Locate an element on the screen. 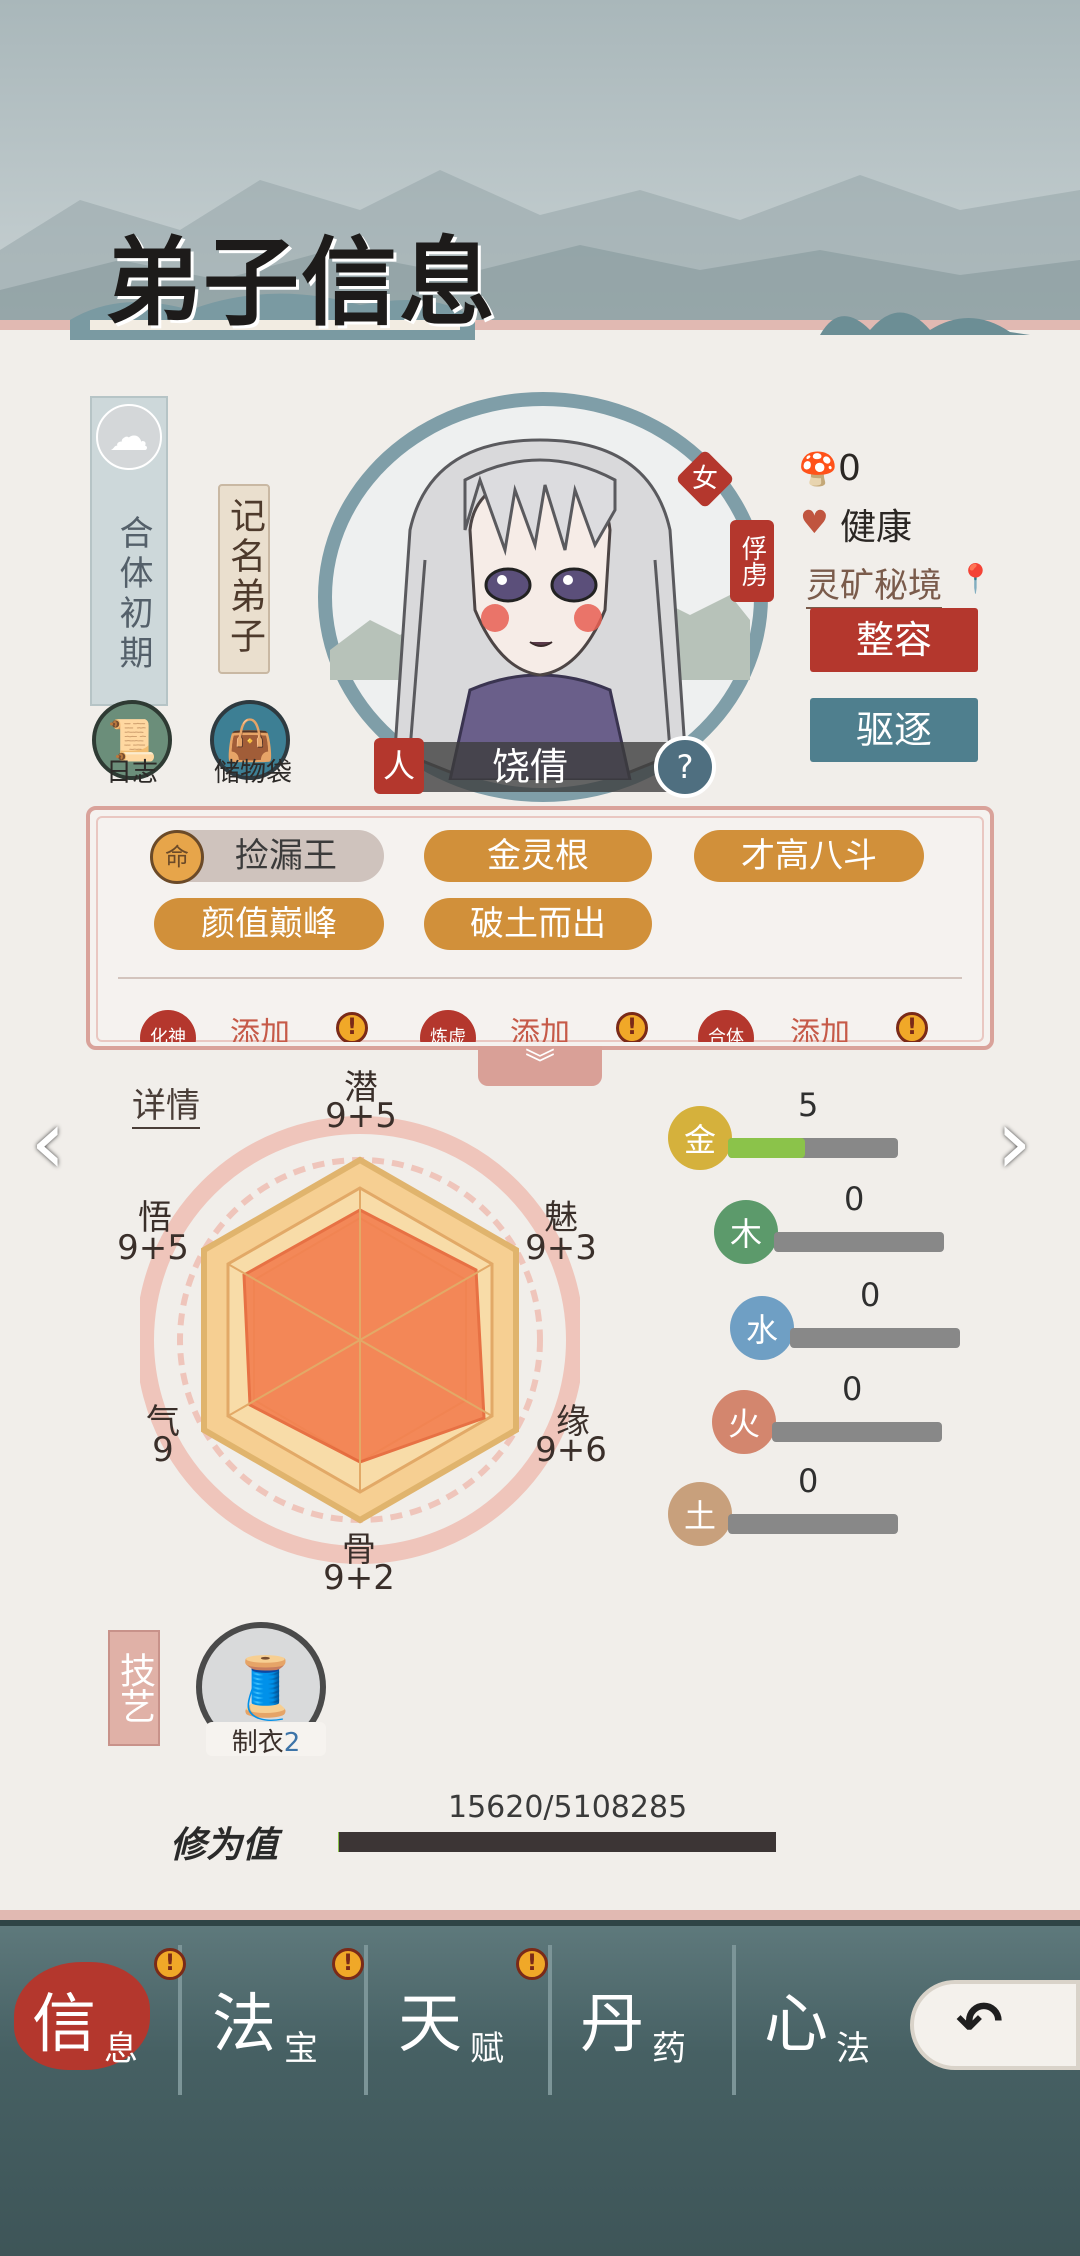  item-count: 0 is located at coordinates (849, 468).